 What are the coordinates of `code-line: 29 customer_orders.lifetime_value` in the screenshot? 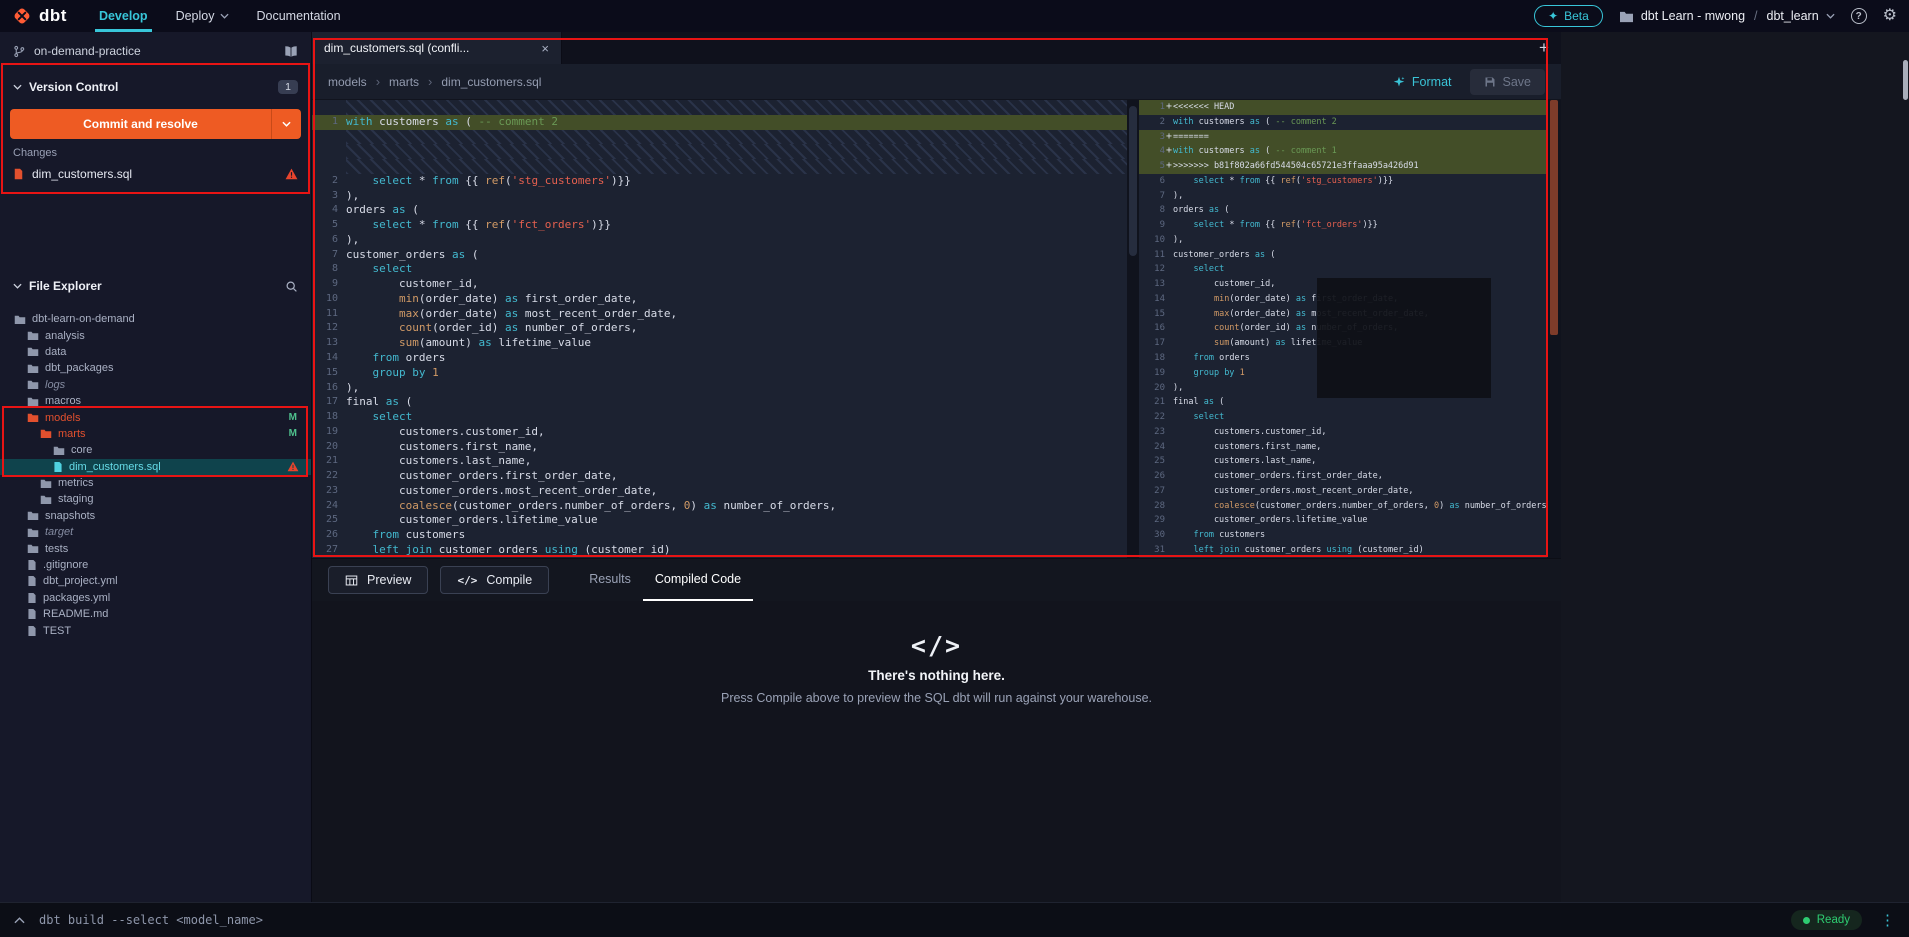 It's located at (1261, 520).